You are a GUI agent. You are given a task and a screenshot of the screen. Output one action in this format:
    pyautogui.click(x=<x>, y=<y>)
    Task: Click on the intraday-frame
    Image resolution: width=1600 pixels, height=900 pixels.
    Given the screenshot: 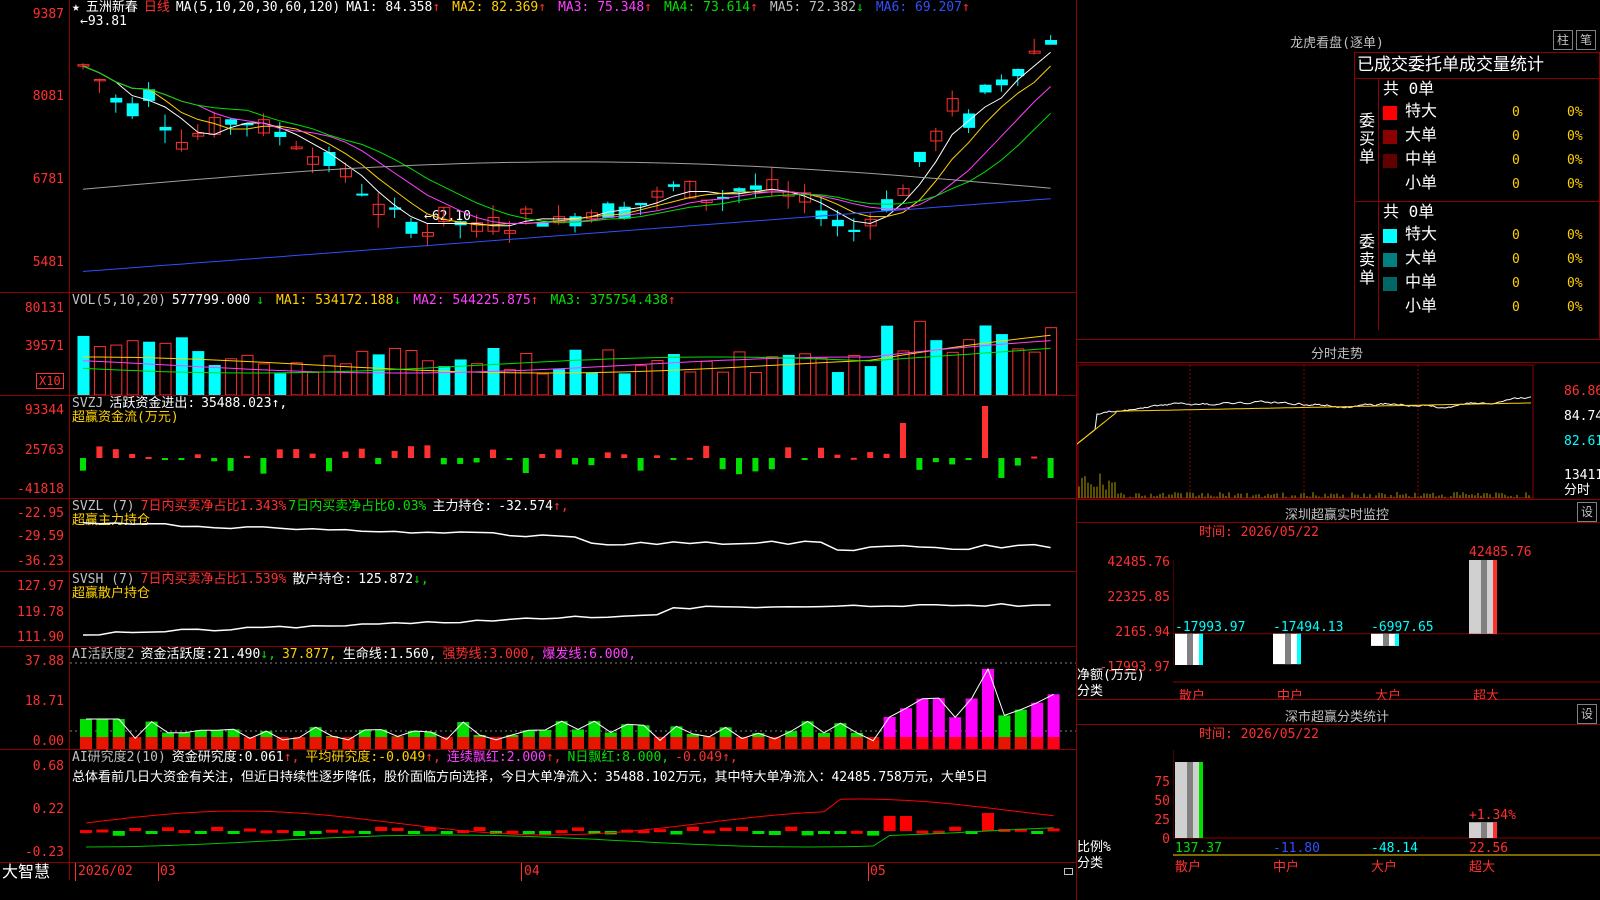 What is the action you would take?
    pyautogui.click(x=1305, y=431)
    